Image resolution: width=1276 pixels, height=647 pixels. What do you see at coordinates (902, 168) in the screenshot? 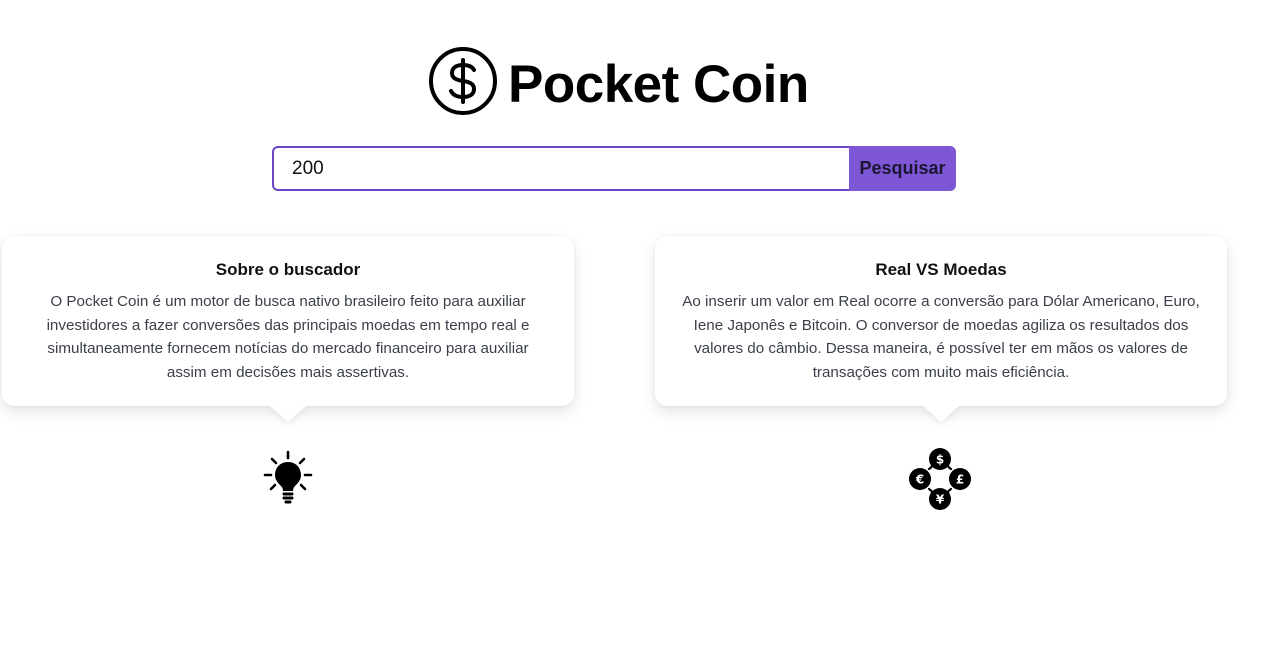
I see `search-button: Pesquisar` at bounding box center [902, 168].